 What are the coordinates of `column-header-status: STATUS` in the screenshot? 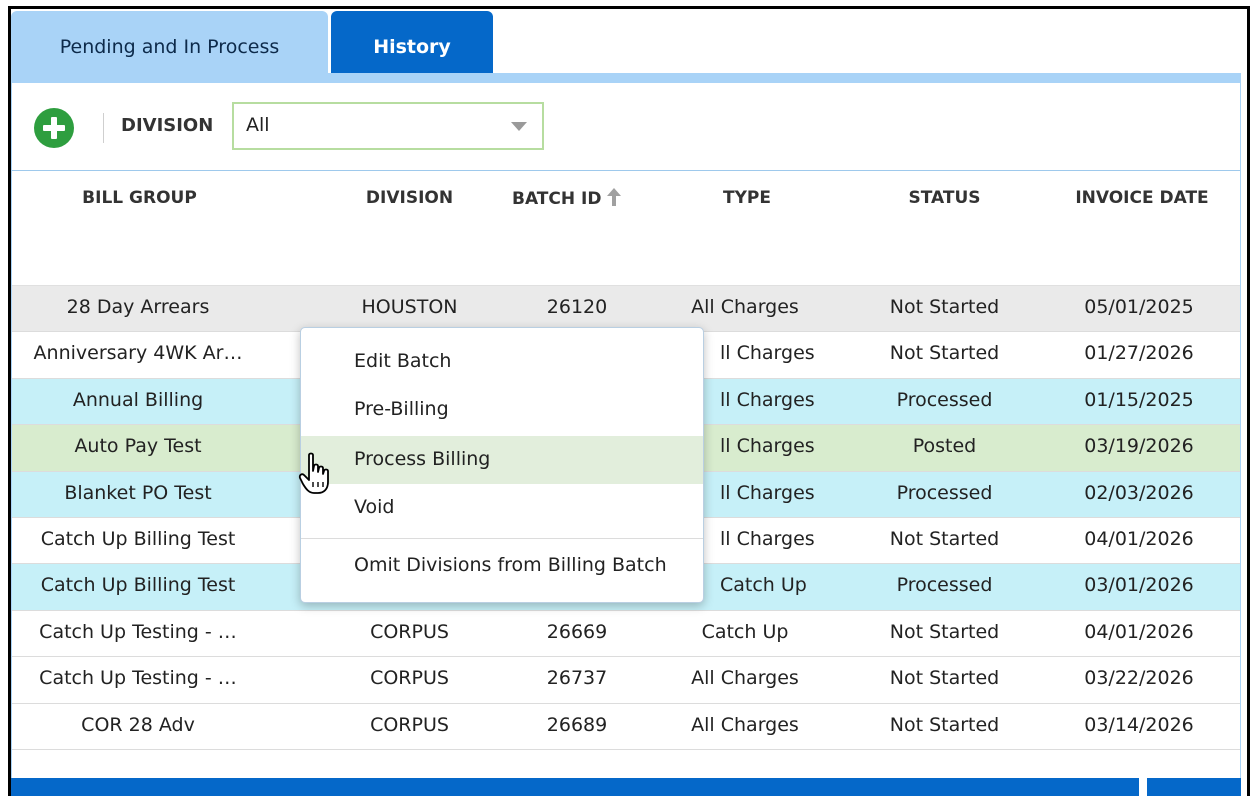 It's located at (944, 198).